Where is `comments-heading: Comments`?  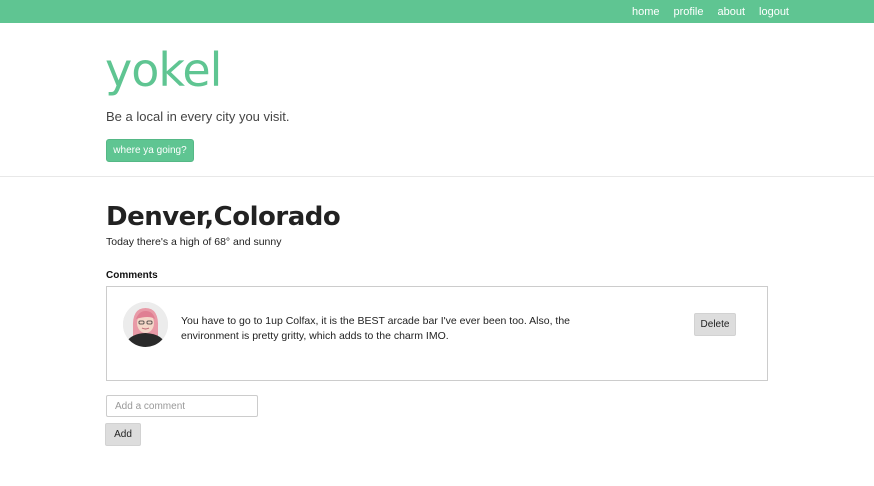
comments-heading: Comments is located at coordinates (132, 275).